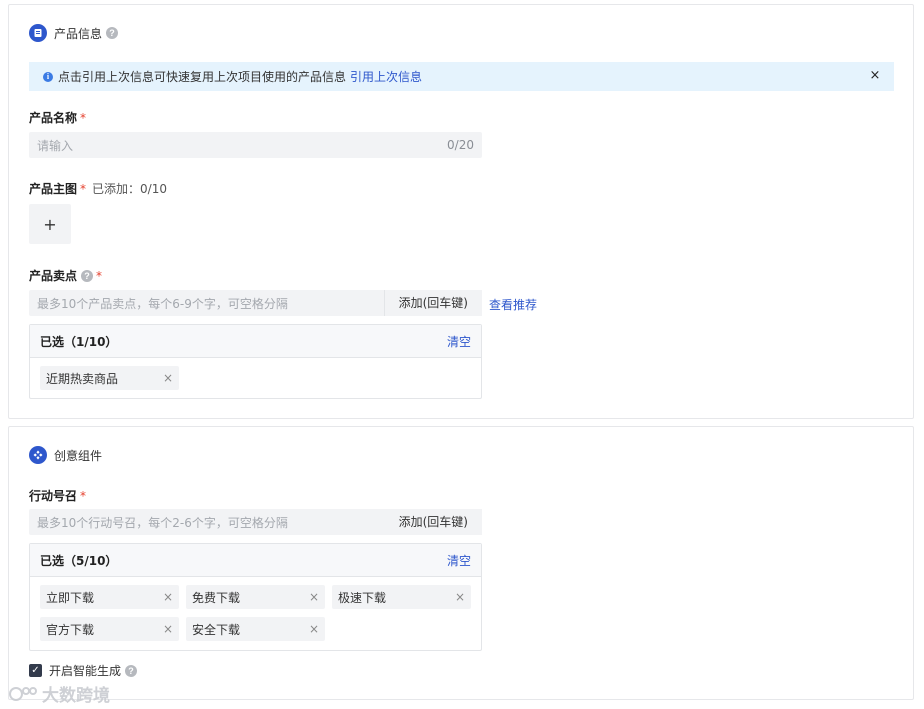  What do you see at coordinates (70, 629) in the screenshot?
I see `tag-label: 官方下载` at bounding box center [70, 629].